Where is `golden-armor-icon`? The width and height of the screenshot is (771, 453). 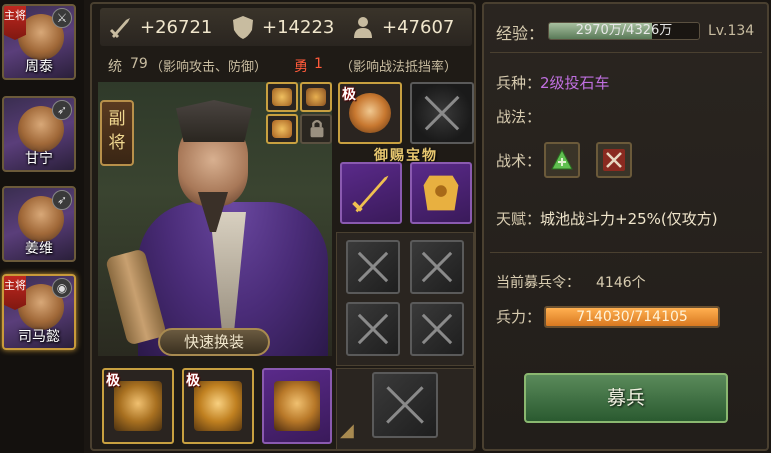 golden-armor-icon is located at coordinates (441, 193).